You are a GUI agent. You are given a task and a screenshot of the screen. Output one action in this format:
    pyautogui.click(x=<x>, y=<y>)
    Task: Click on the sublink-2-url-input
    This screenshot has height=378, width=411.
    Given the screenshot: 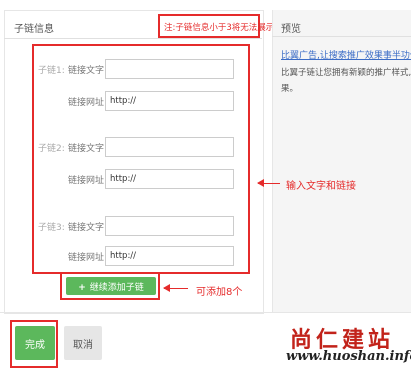 What is the action you would take?
    pyautogui.click(x=169, y=179)
    